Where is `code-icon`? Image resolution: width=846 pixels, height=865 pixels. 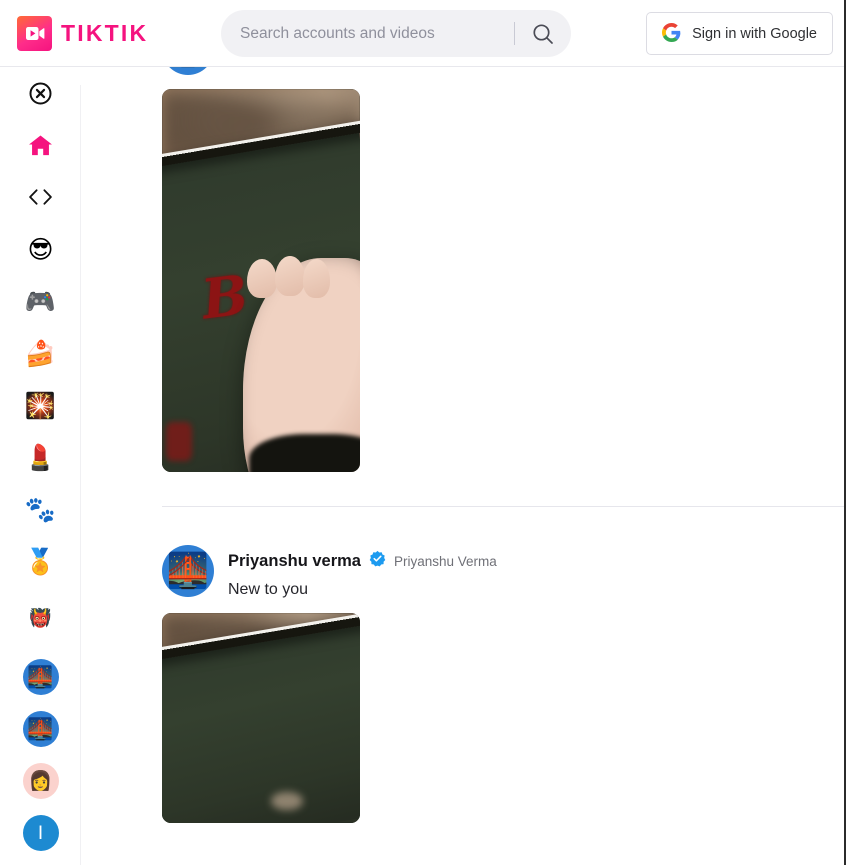
code-icon is located at coordinates (40, 197).